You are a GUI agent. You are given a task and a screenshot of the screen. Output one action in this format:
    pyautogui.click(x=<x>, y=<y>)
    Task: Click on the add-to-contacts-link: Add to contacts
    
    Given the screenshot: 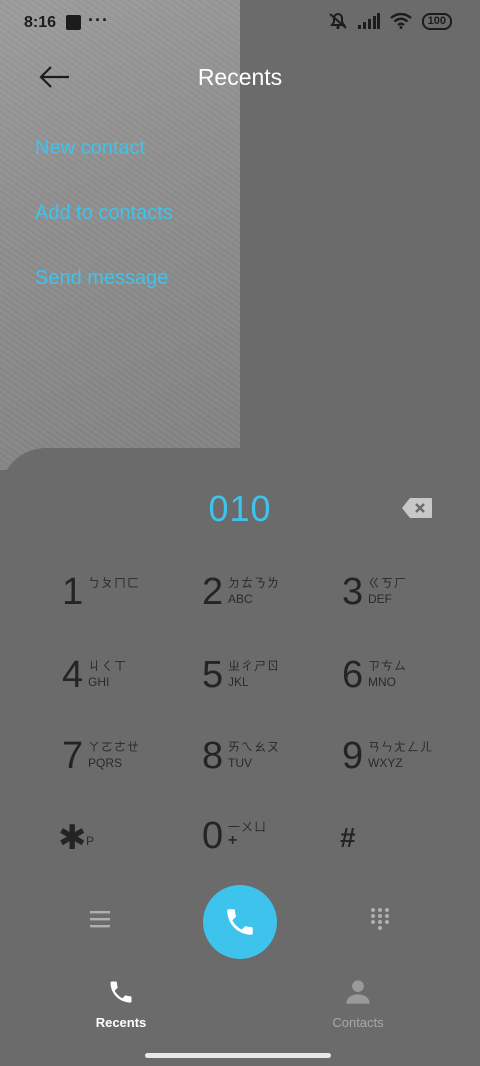 What is the action you would take?
    pyautogui.click(x=104, y=213)
    